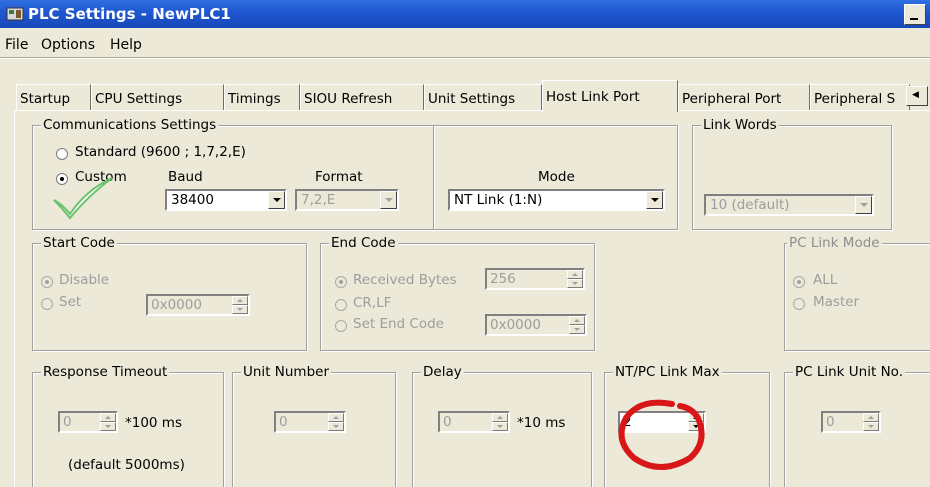 This screenshot has width=930, height=487. Describe the element at coordinates (792, 173) in the screenshot. I see `link-words-group: Link Words 10 (default)` at that location.